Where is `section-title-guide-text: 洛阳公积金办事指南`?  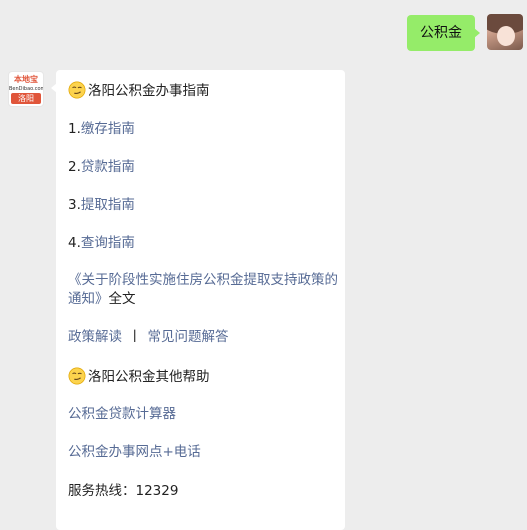 section-title-guide-text: 洛阳公积金办事指南 is located at coordinates (149, 91).